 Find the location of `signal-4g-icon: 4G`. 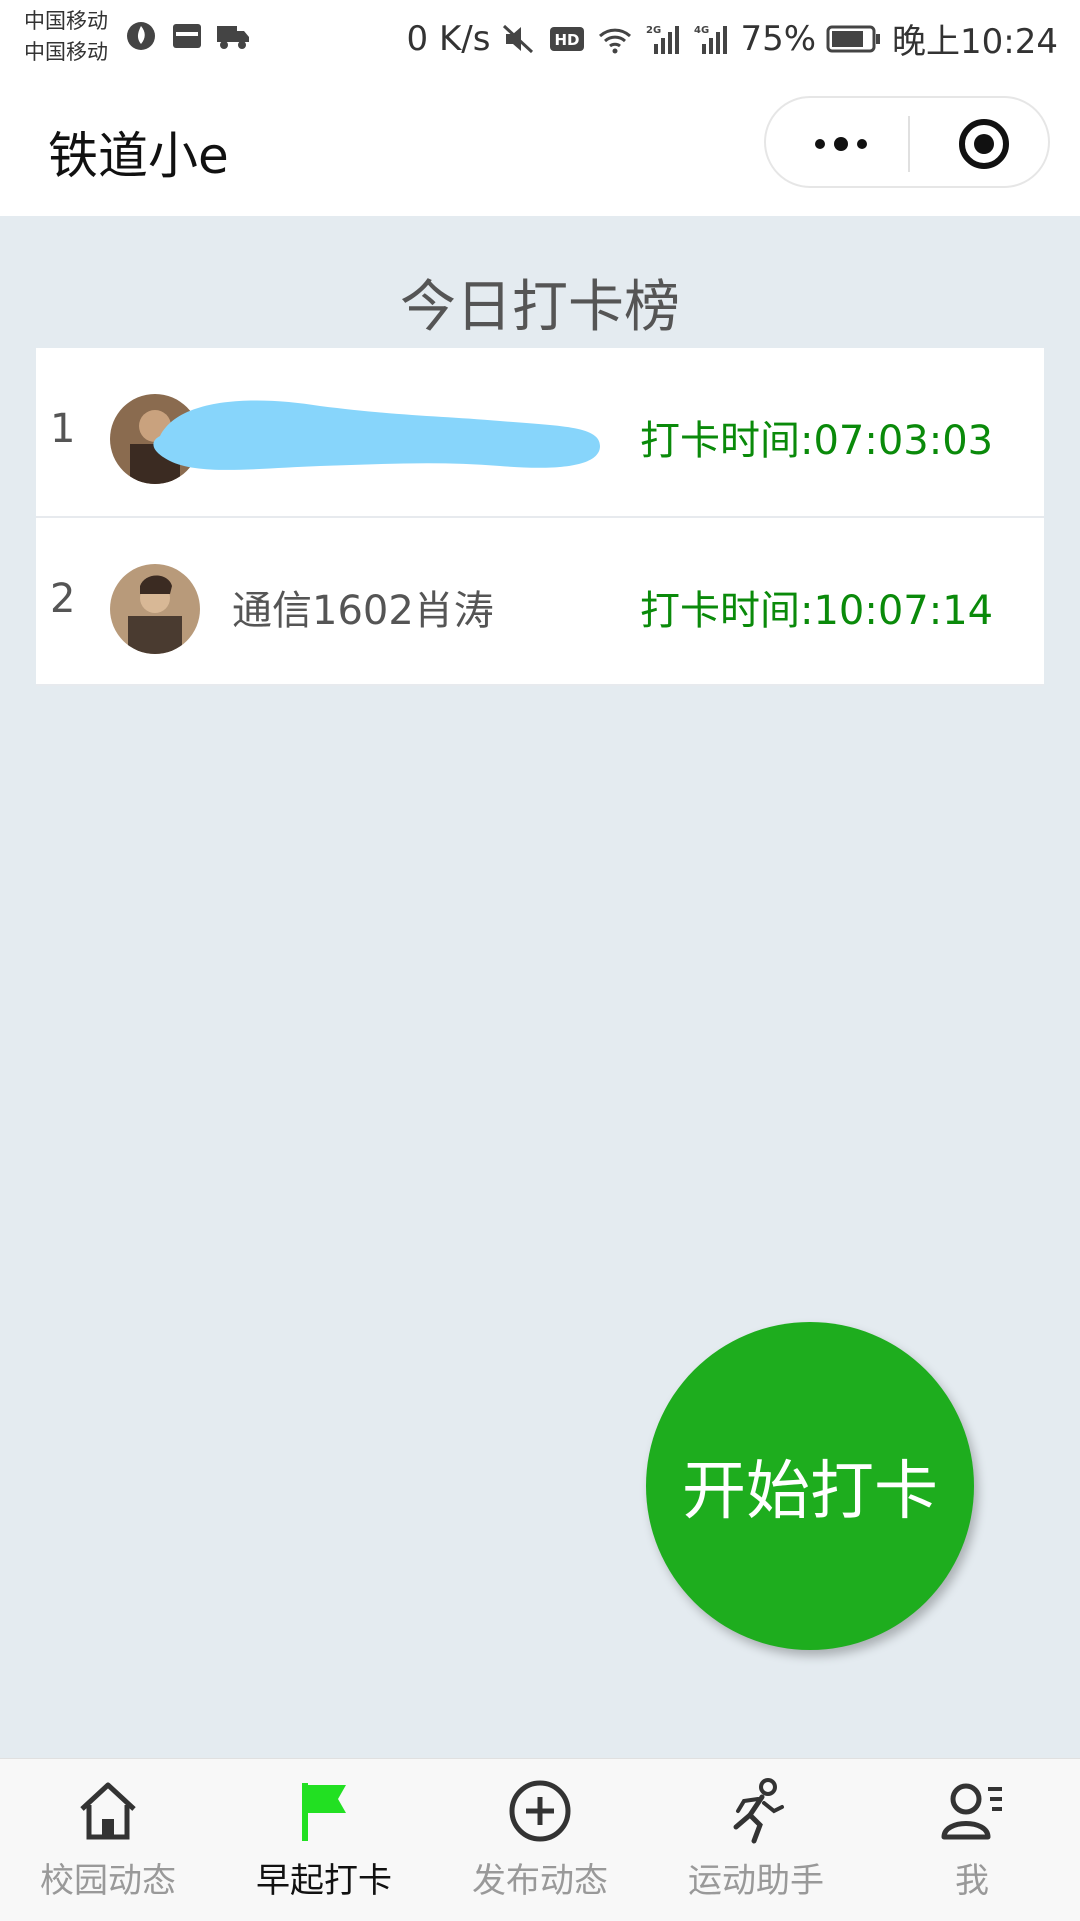

signal-4g-icon: 4G is located at coordinates (711, 39).